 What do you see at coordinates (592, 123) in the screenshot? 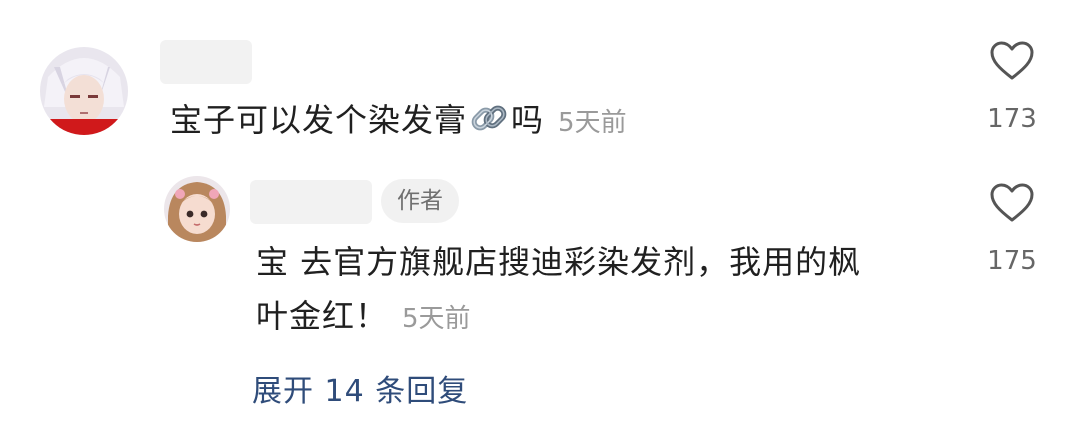
I see `comment-time: 5天前` at bounding box center [592, 123].